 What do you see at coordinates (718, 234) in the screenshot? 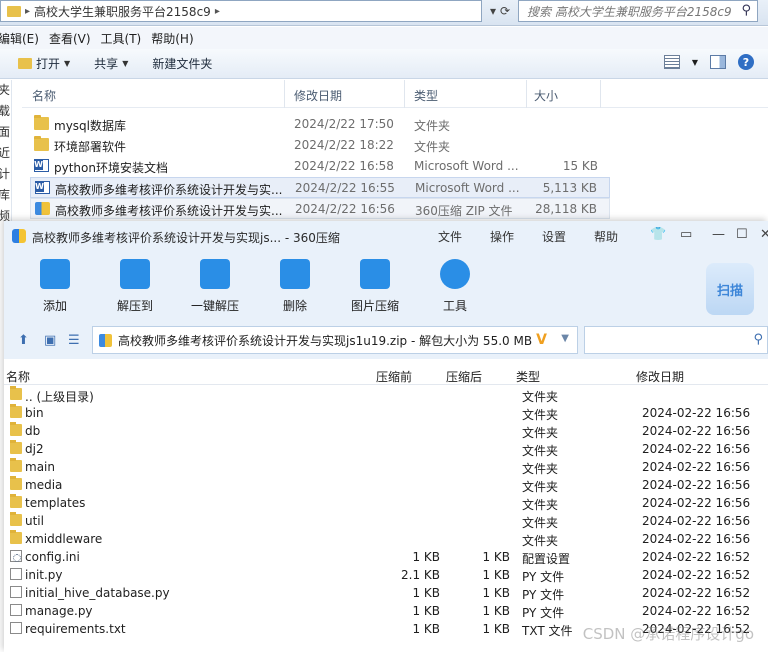
I see `minimize-icon: —` at bounding box center [718, 234].